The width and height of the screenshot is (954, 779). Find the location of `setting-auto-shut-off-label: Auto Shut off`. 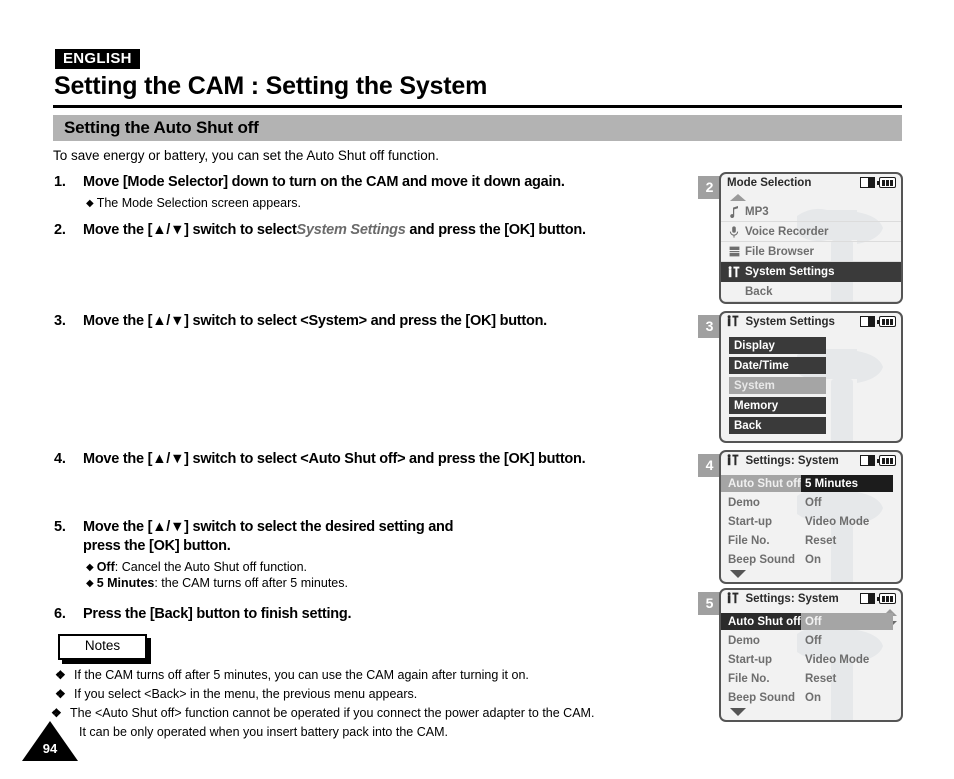

setting-auto-shut-off-label: Auto Shut off is located at coordinates (761, 621).